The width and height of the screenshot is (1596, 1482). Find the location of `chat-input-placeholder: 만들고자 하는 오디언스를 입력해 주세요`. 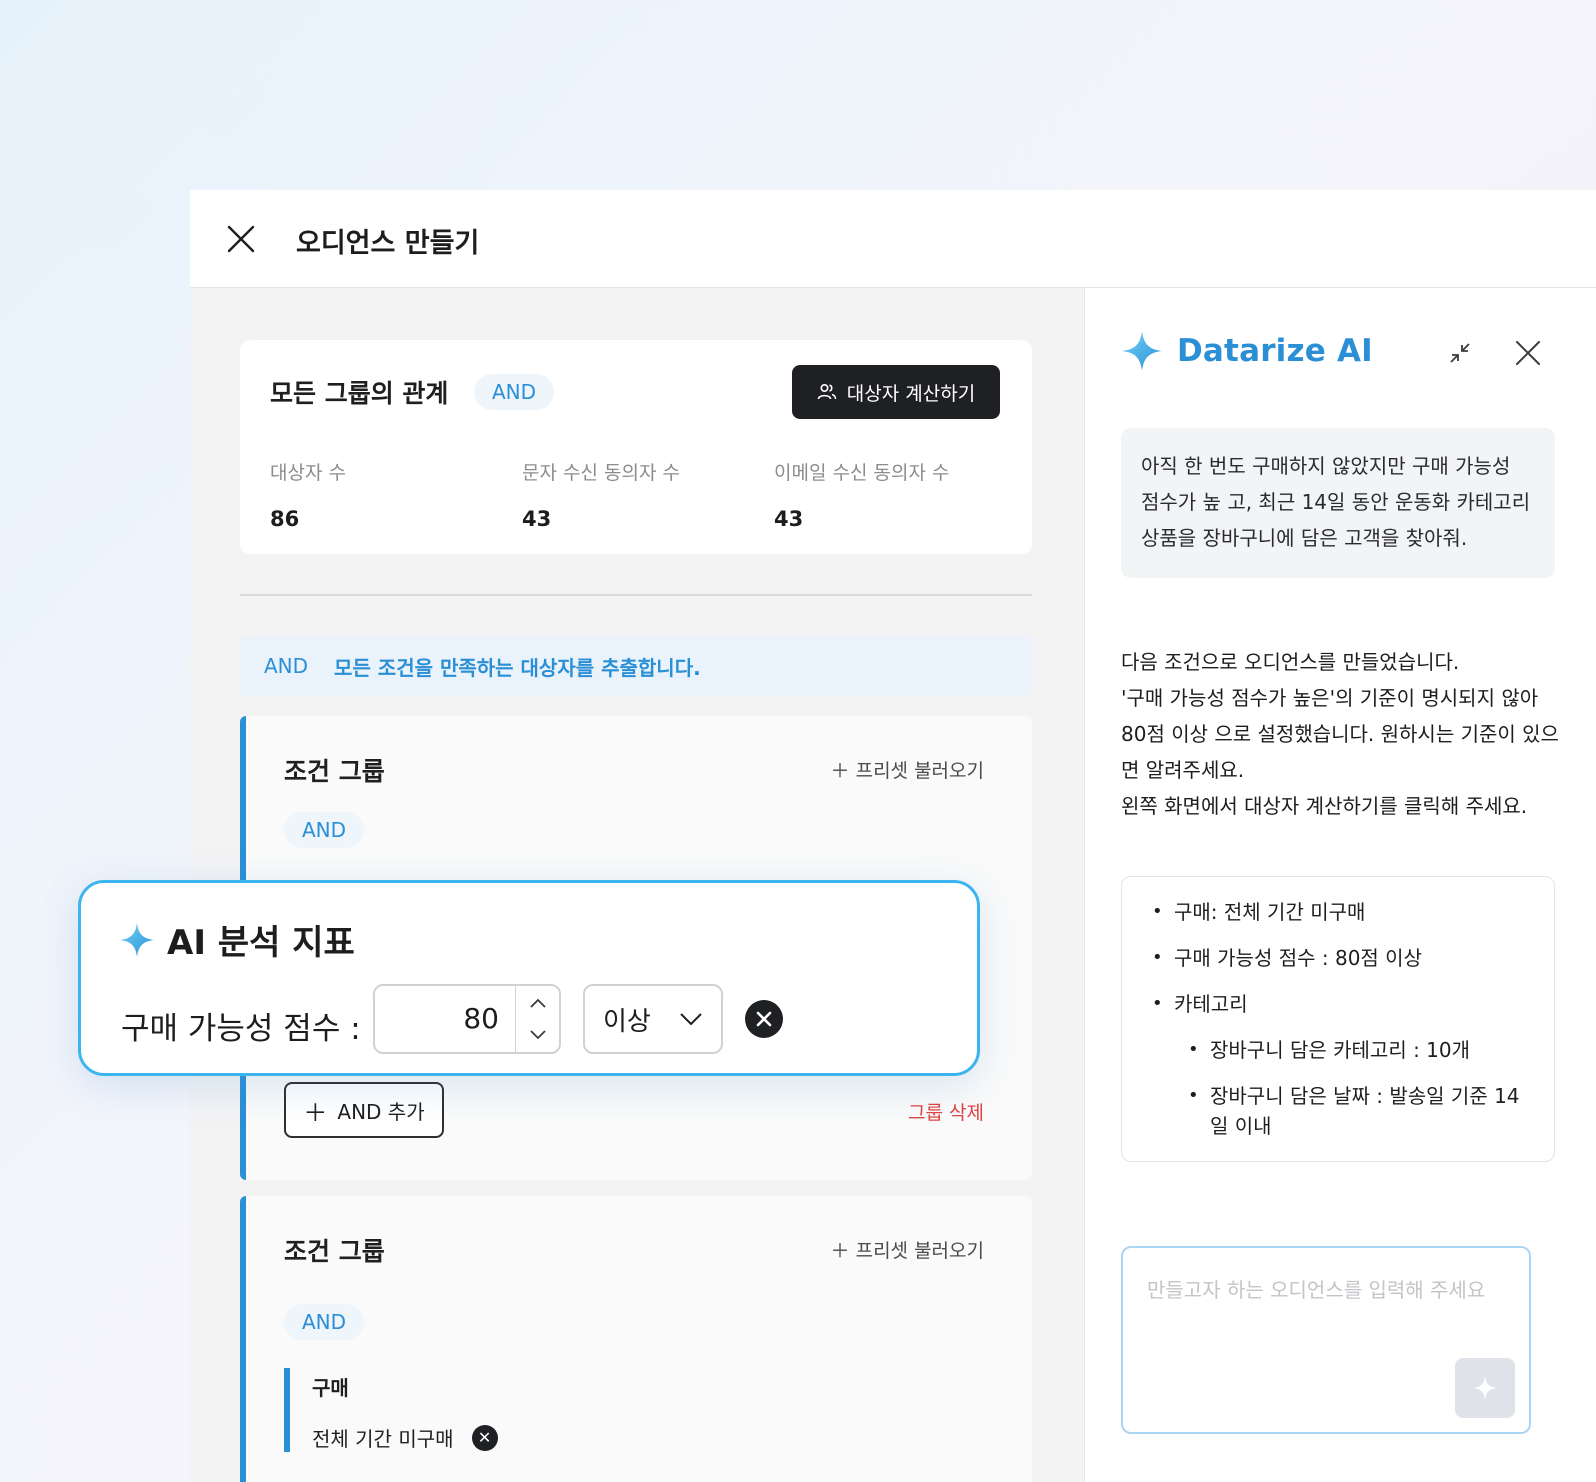

chat-input-placeholder: 만들고자 하는 오디언스를 입력해 주세요 is located at coordinates (1316, 1290).